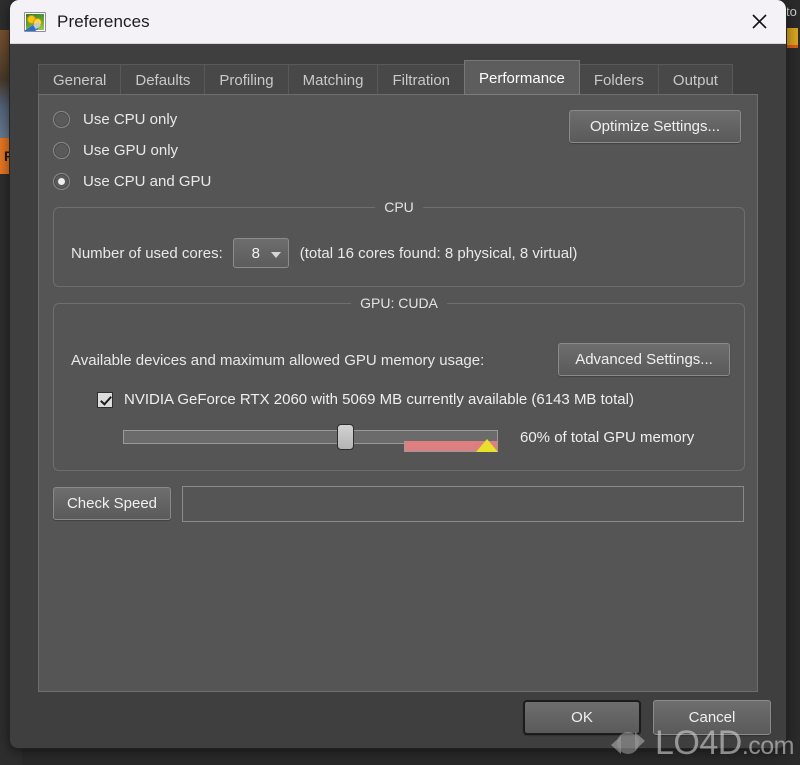  Describe the element at coordinates (421, 79) in the screenshot. I see `tab-filtration: Filtration` at that location.